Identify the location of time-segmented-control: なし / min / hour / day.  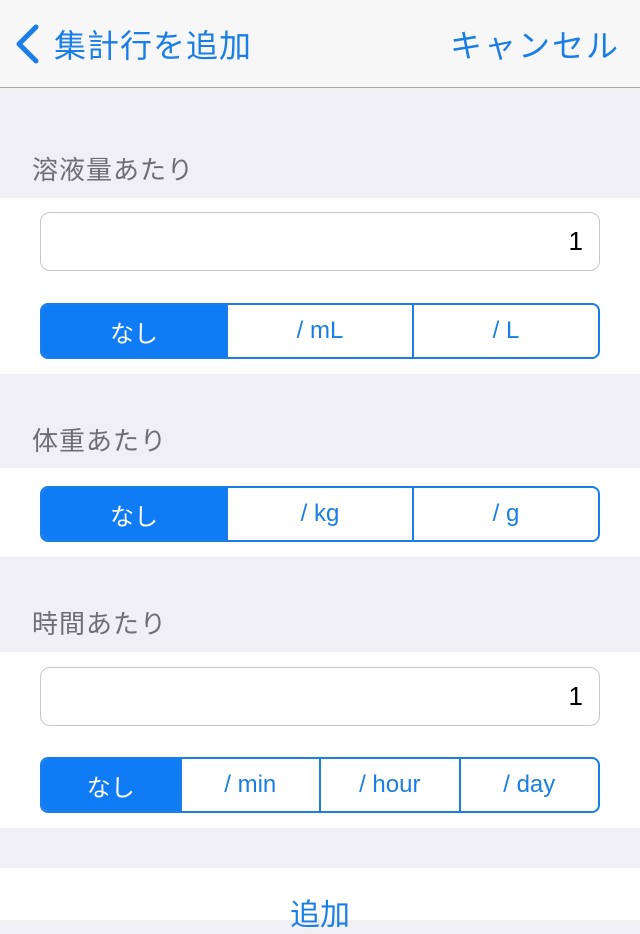
(320, 785).